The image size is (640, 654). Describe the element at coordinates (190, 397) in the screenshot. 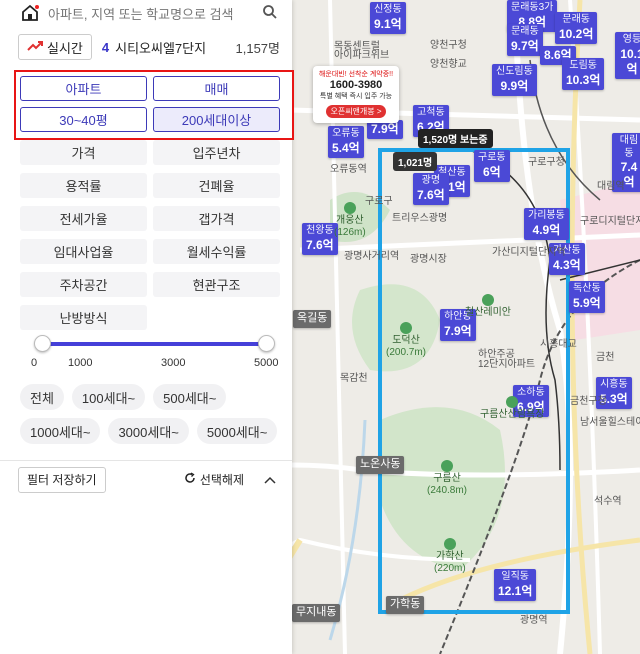

I see `preset-500: 500세대~` at that location.